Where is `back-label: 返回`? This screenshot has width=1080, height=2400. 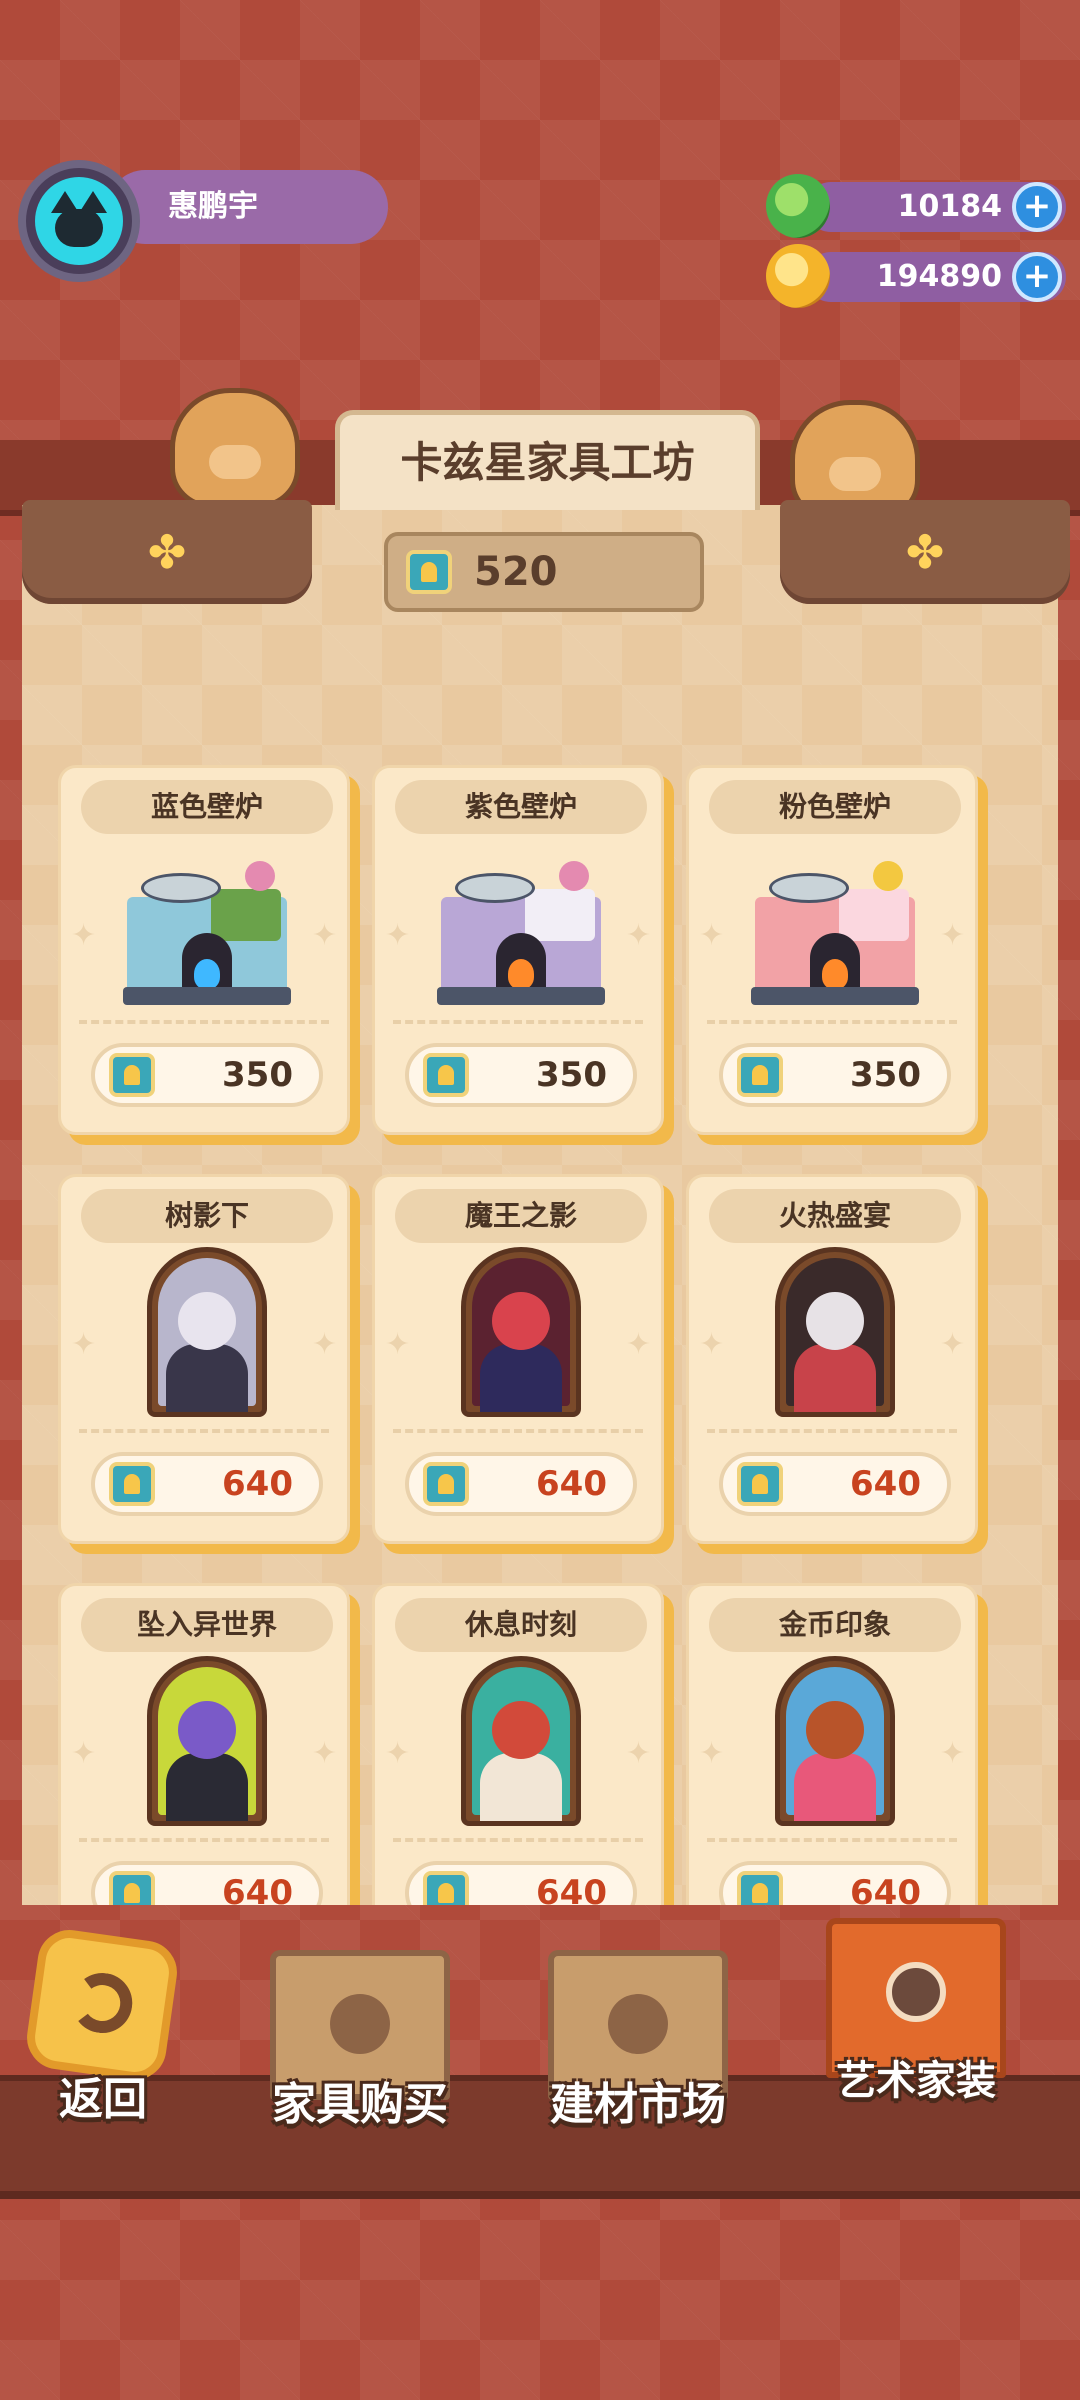 back-label: 返回 is located at coordinates (103, 2099).